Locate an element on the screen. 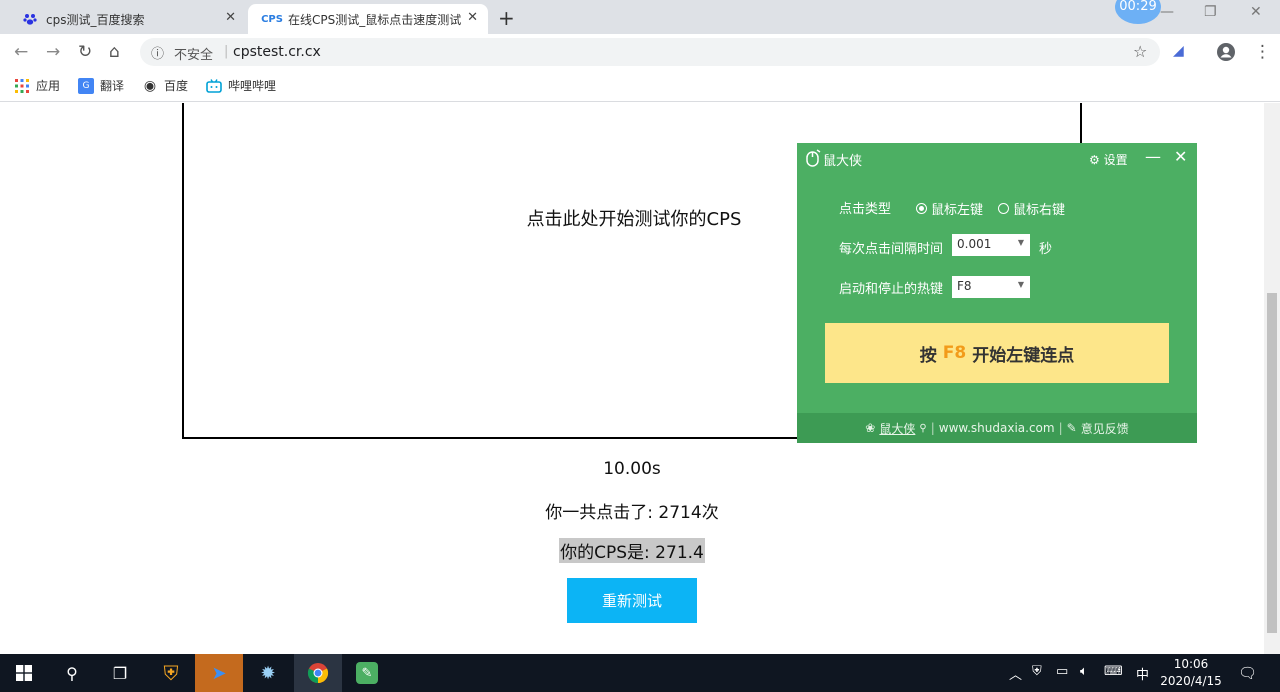  interval-value: 0.001 is located at coordinates (974, 244).